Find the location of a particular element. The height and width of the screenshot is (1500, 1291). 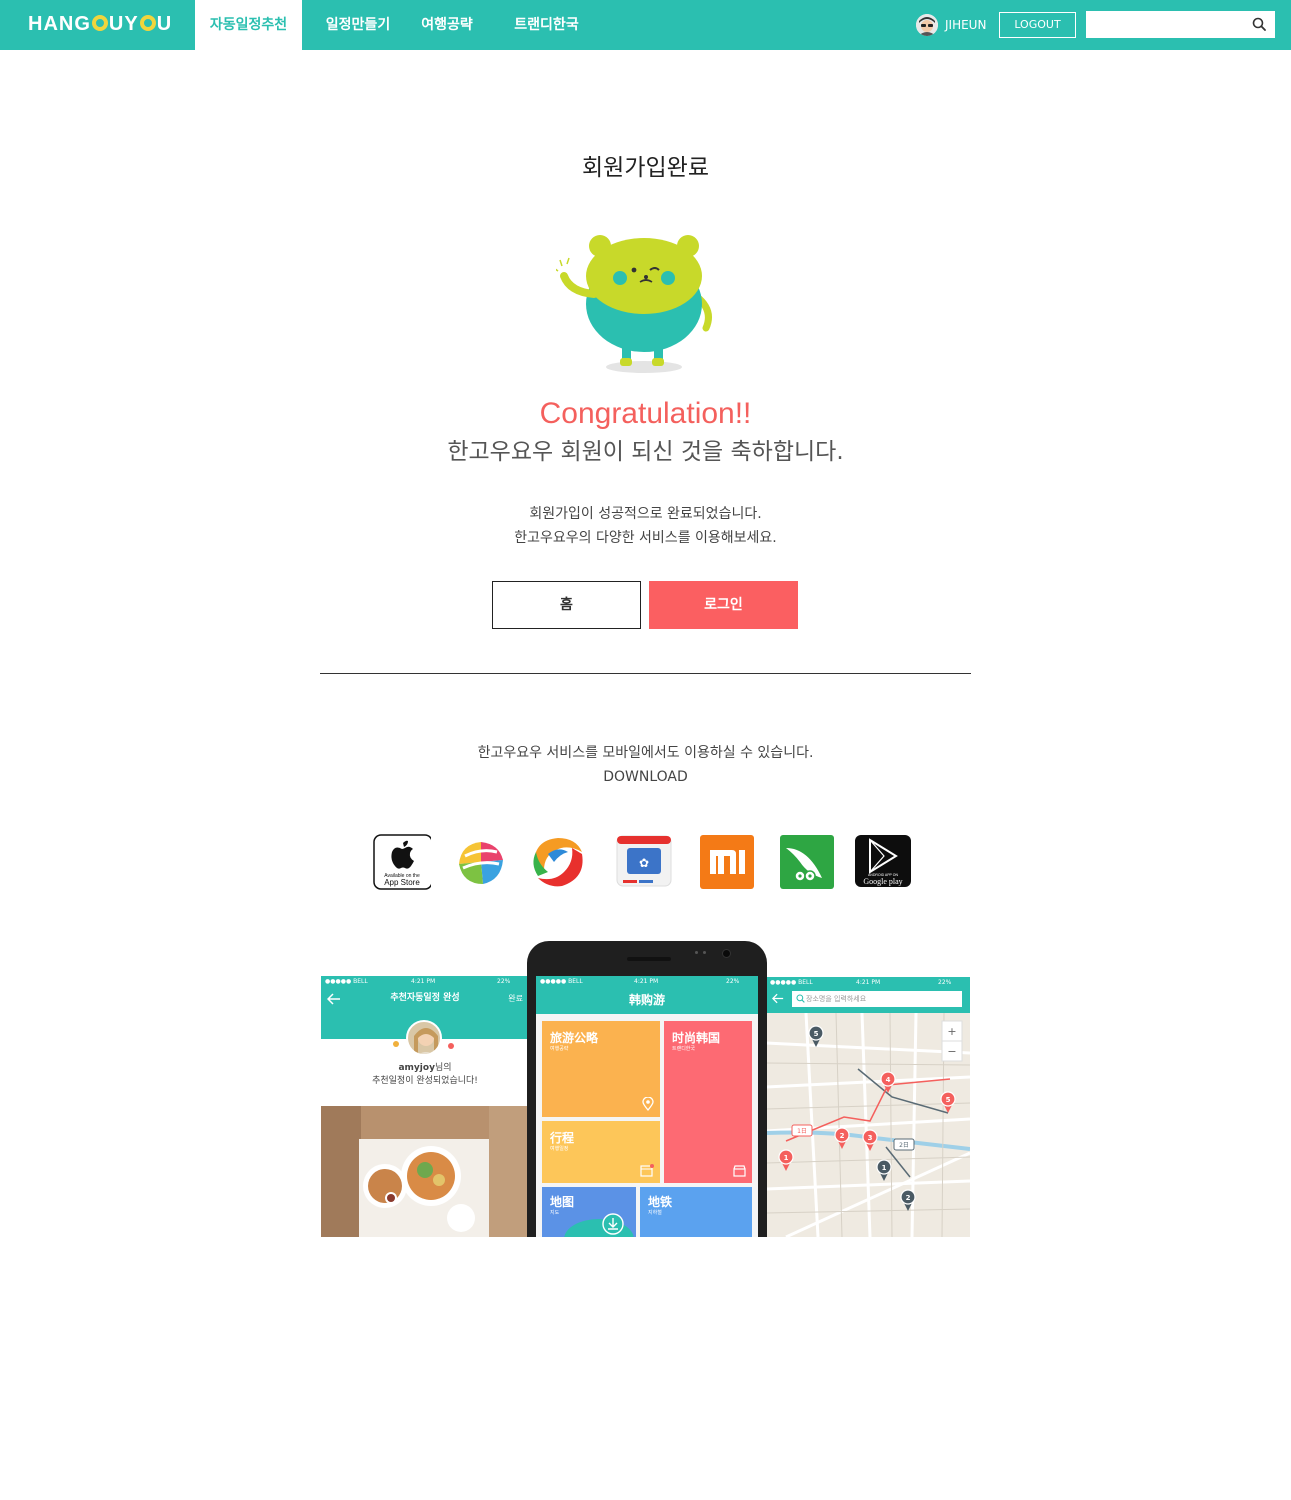

tile-subway: 地铁 지하철 is located at coordinates (696, 1212).